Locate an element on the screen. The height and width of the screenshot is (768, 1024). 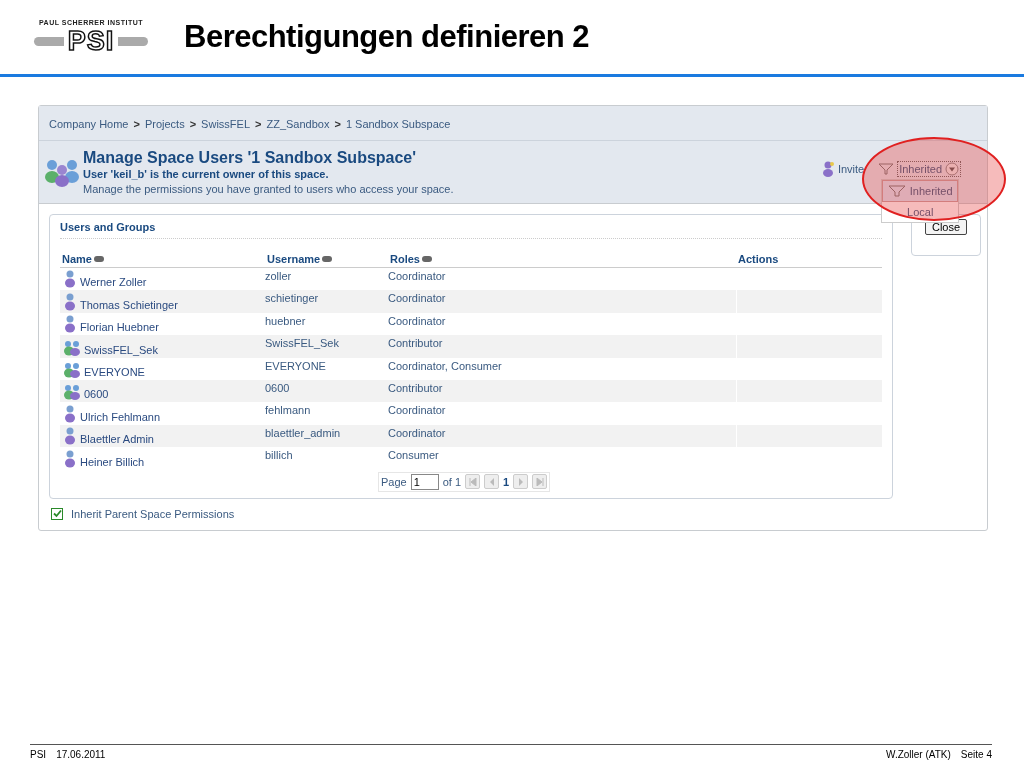
breadcrumb-link: ZZ_Sandbox is located at coordinates (298, 124).